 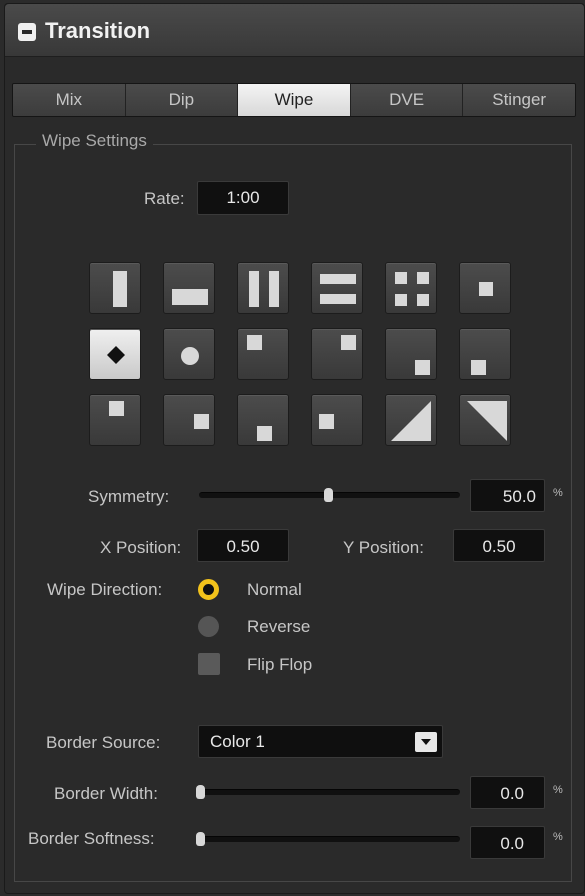 I want to click on tab-dip: Dip, so click(x=182, y=100).